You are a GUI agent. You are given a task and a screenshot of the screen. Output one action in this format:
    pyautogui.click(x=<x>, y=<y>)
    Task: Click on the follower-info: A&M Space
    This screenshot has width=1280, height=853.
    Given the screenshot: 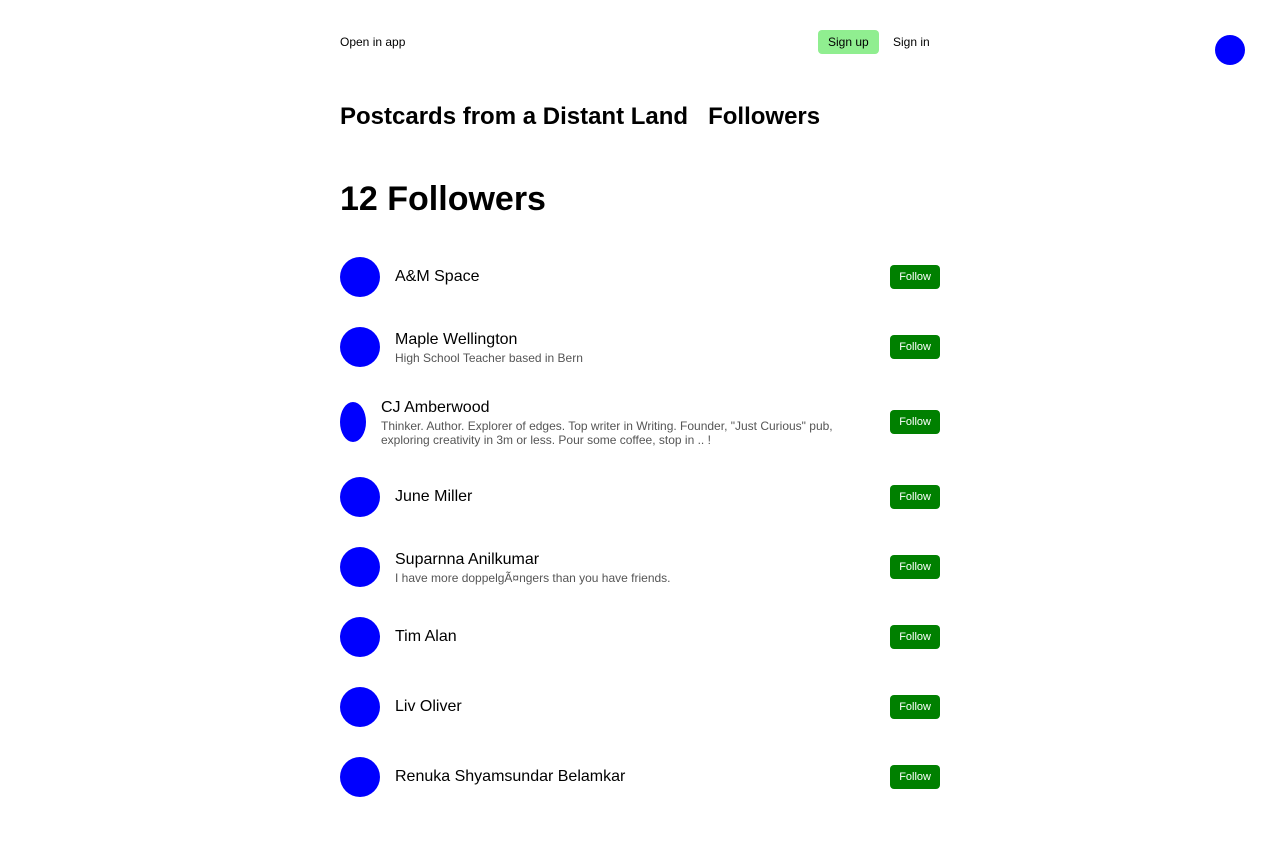 What is the action you would take?
    pyautogui.click(x=667, y=277)
    